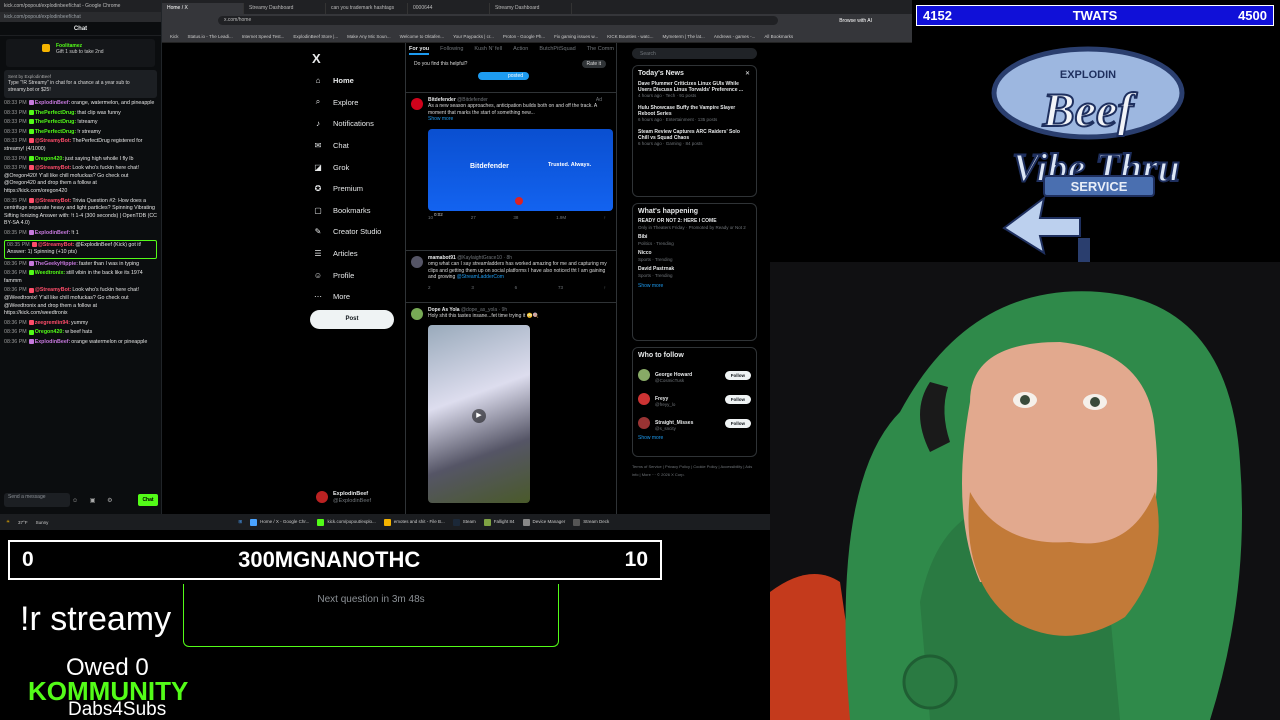 This screenshot has height=720, width=1280. What do you see at coordinates (346, 103) in the screenshot?
I see `nav-item-explore: ⌕ Explore` at bounding box center [346, 103].